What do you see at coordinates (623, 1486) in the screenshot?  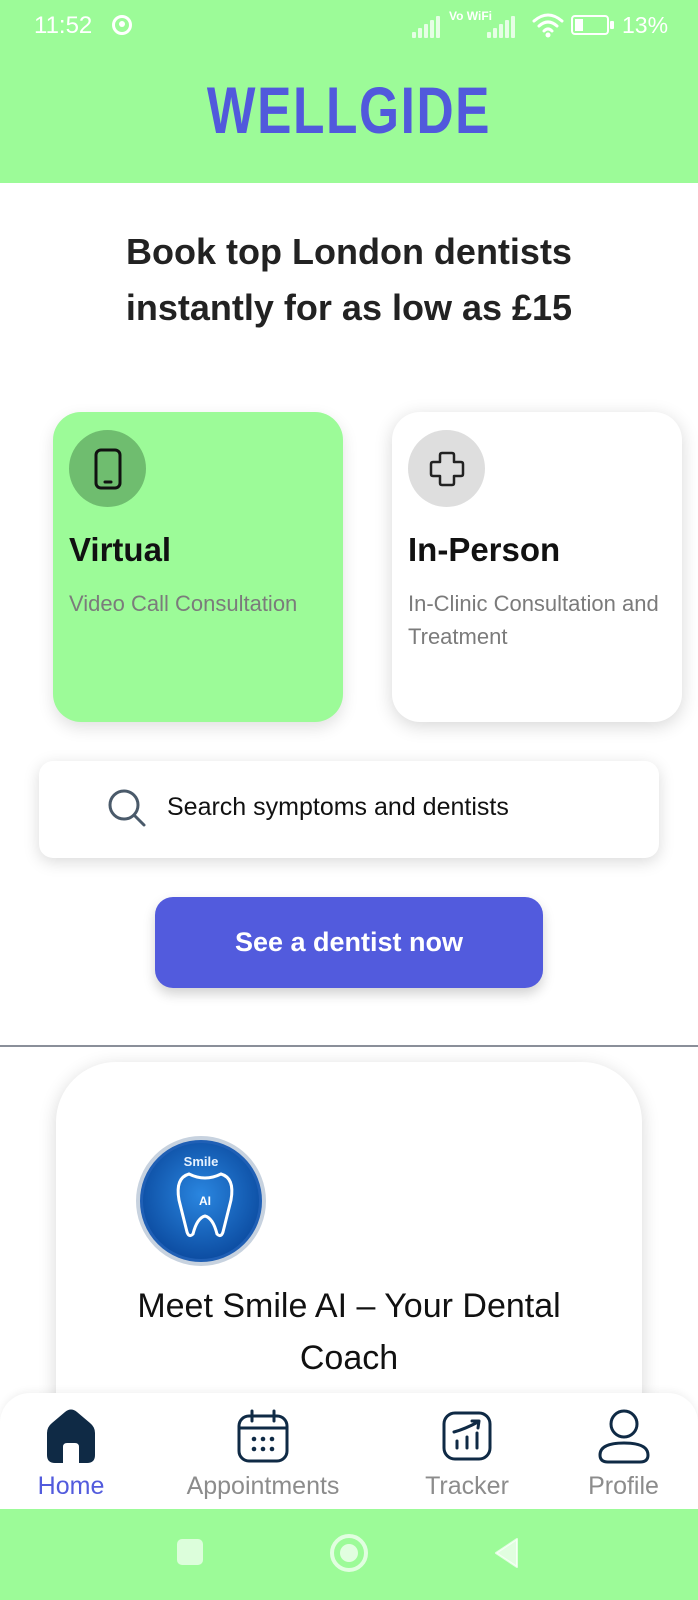 I see `nav-label: Profile` at bounding box center [623, 1486].